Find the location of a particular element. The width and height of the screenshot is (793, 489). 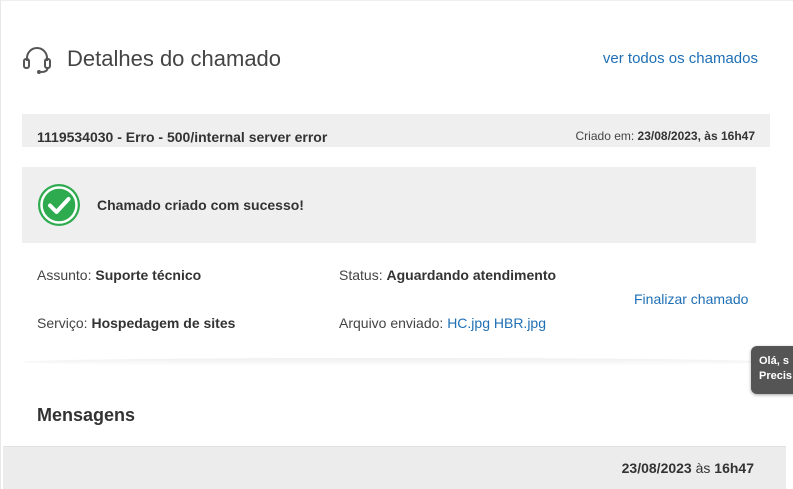

headset-icon is located at coordinates (37, 60).